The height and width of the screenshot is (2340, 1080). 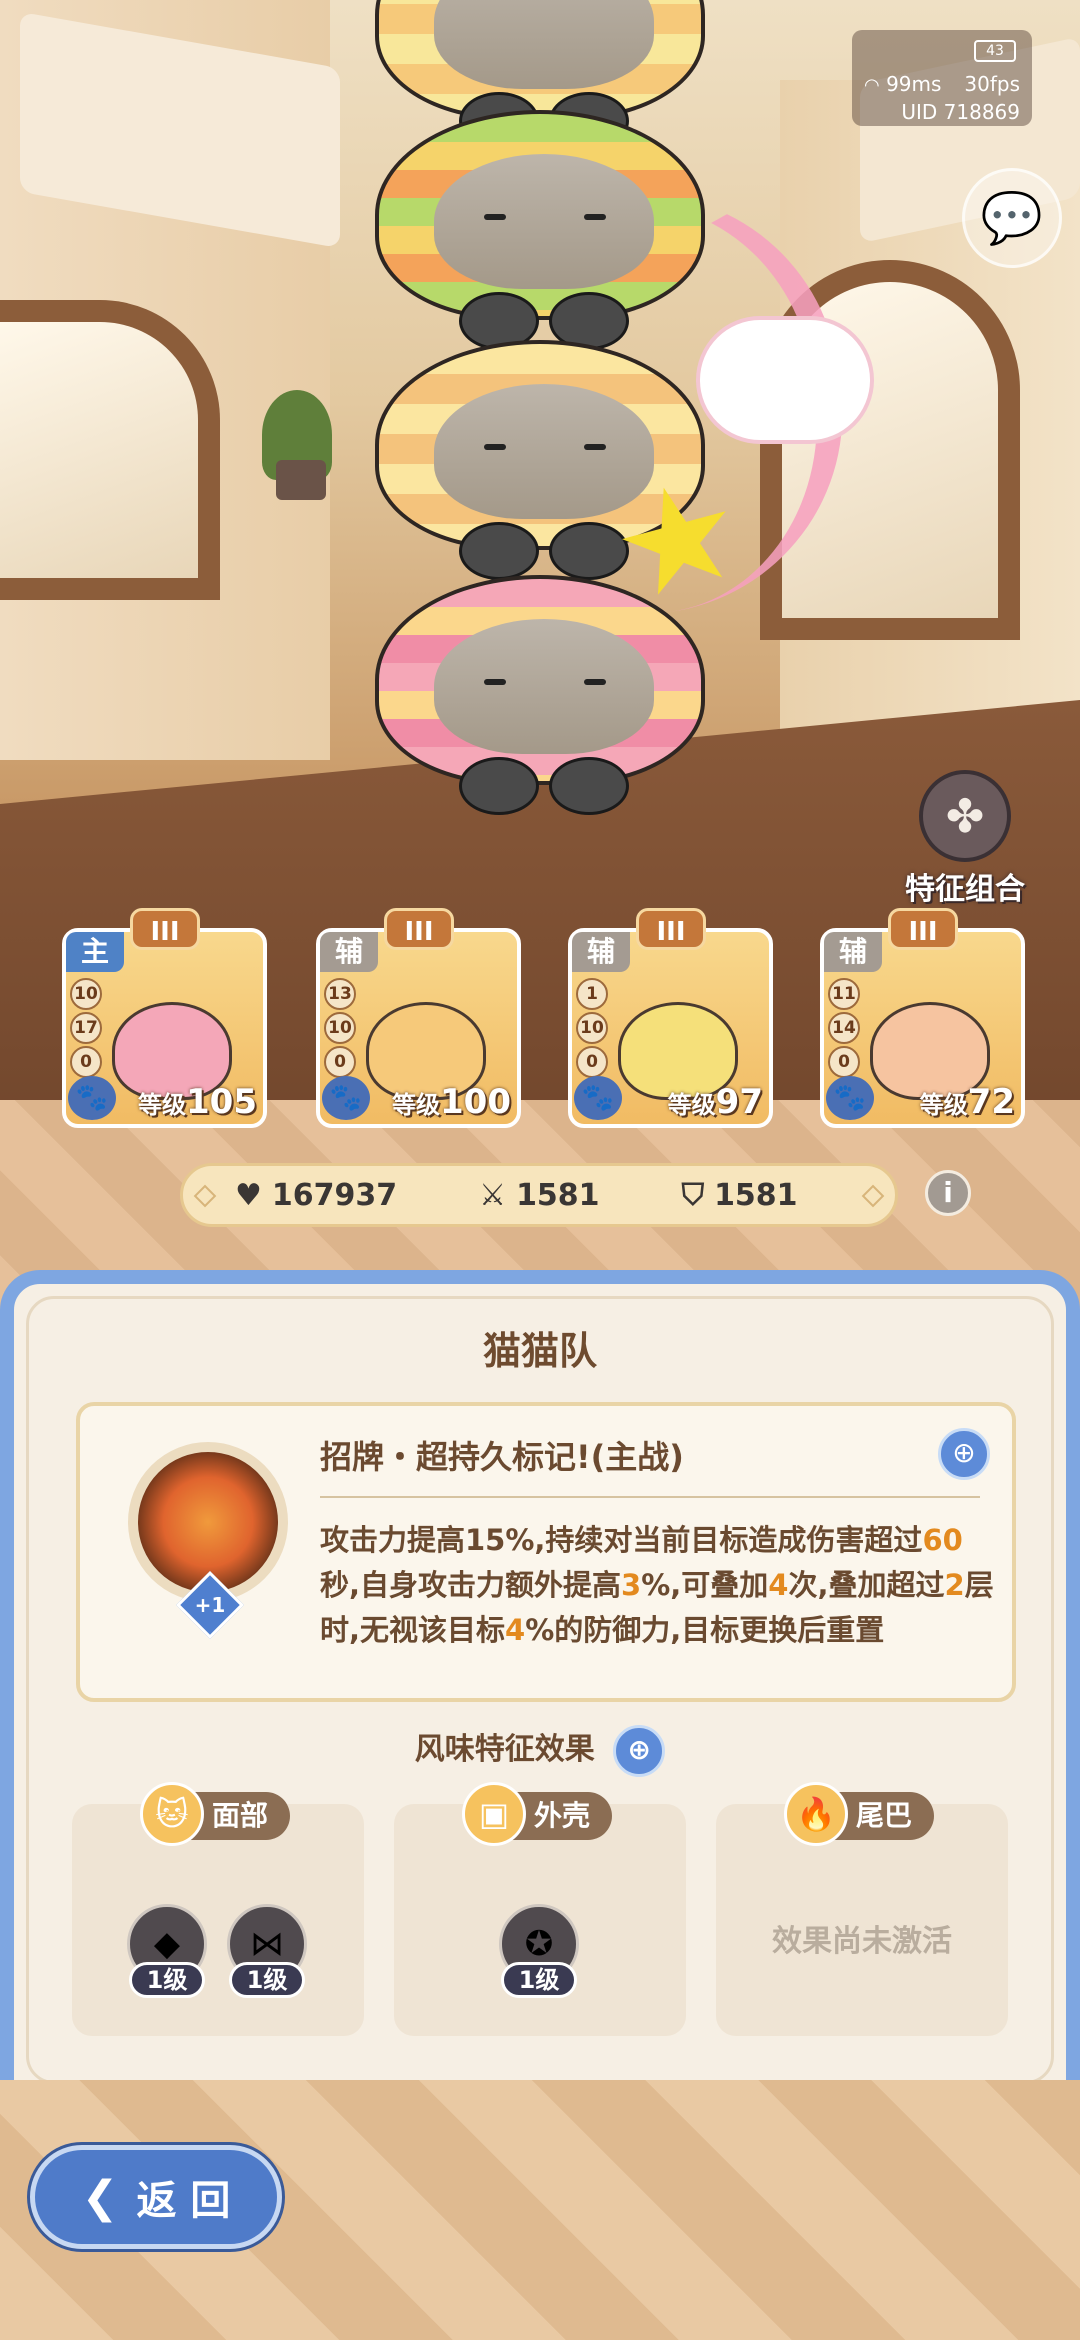 I want to click on fps-readout: 30fps, so click(x=992, y=84).